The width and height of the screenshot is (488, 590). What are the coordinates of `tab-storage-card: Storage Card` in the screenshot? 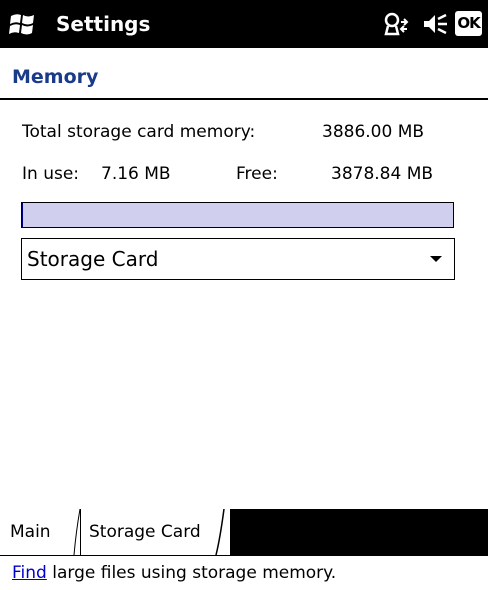 It's located at (155, 532).